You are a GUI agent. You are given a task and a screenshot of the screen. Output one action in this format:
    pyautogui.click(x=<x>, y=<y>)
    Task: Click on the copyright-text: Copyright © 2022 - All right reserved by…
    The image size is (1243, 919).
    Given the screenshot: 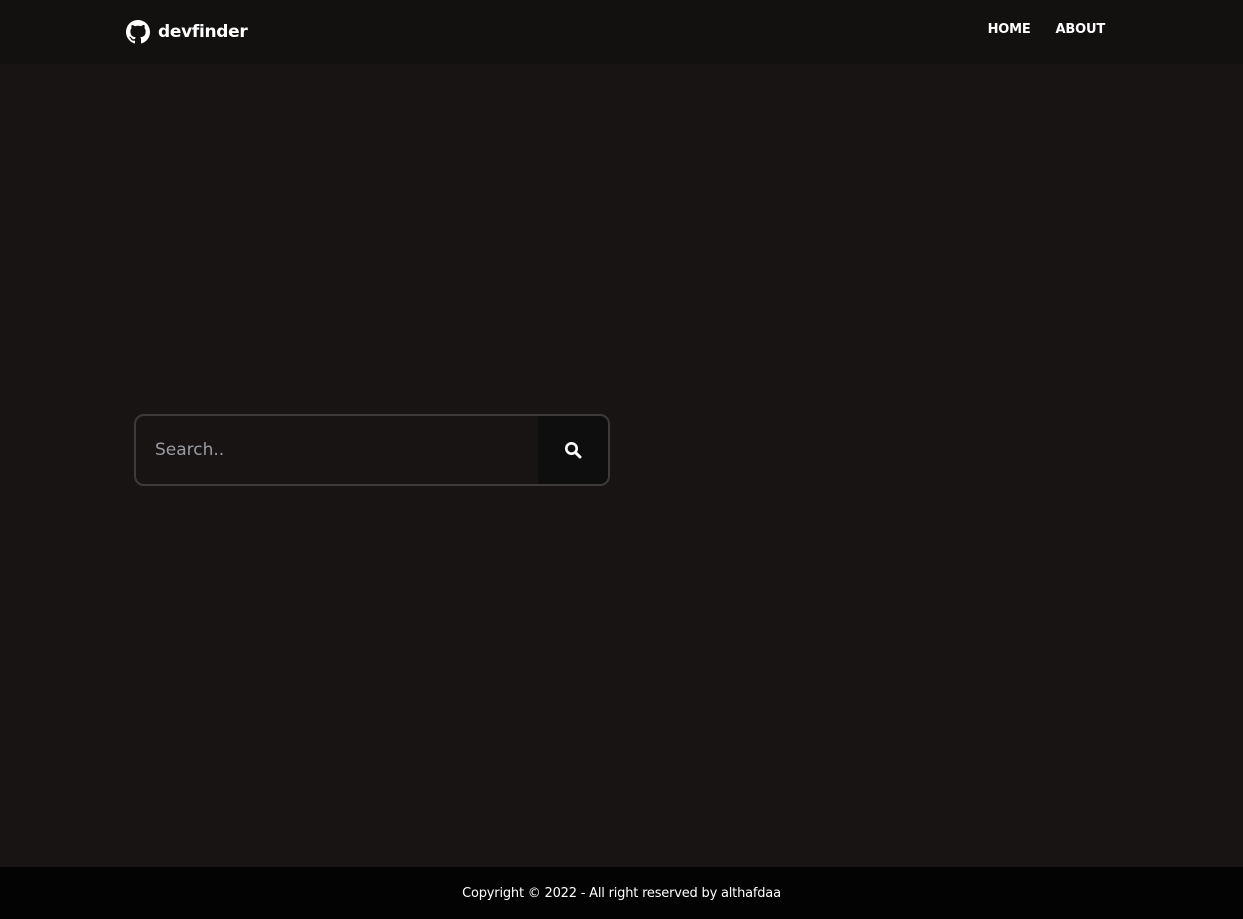 What is the action you would take?
    pyautogui.click(x=621, y=893)
    